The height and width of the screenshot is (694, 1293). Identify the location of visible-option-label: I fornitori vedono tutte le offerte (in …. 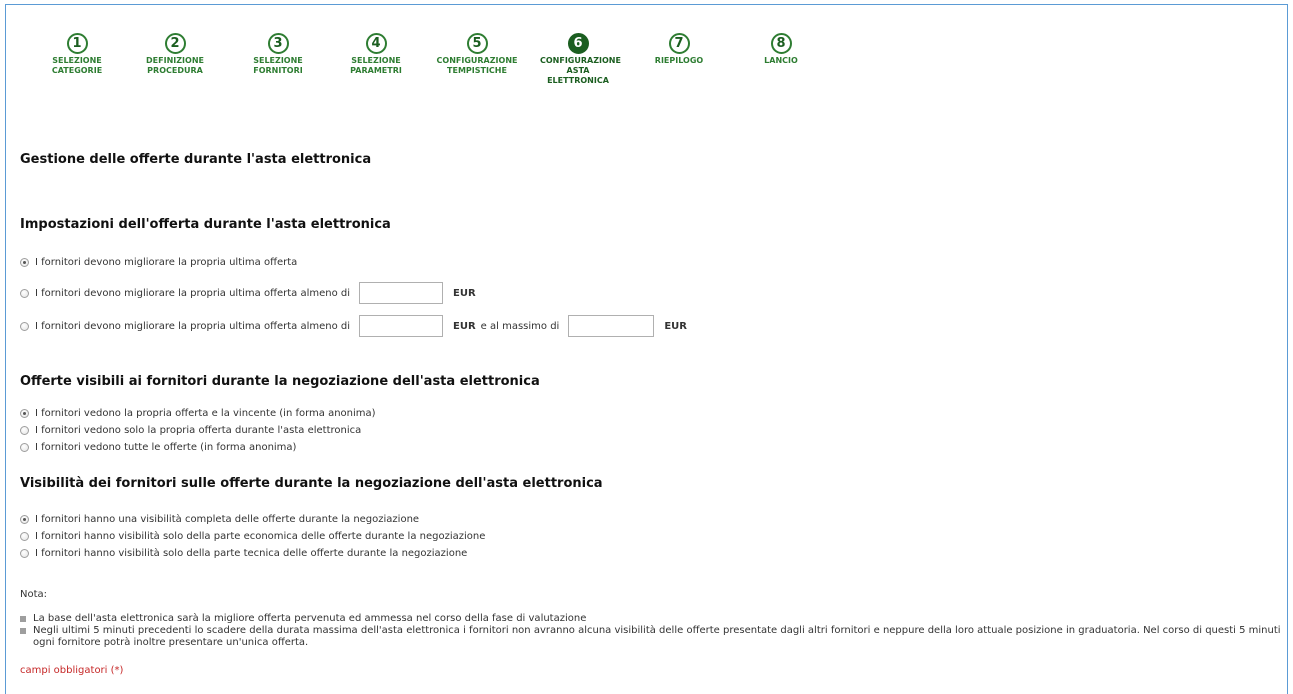
(166, 447).